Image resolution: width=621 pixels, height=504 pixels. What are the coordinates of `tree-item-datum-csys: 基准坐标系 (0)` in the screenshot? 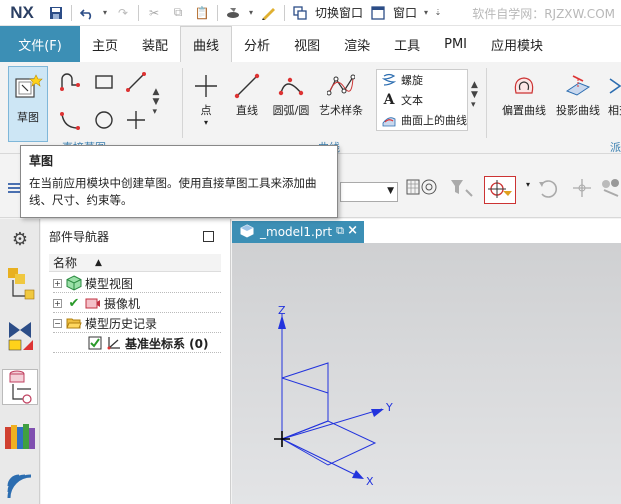 It's located at (148, 343).